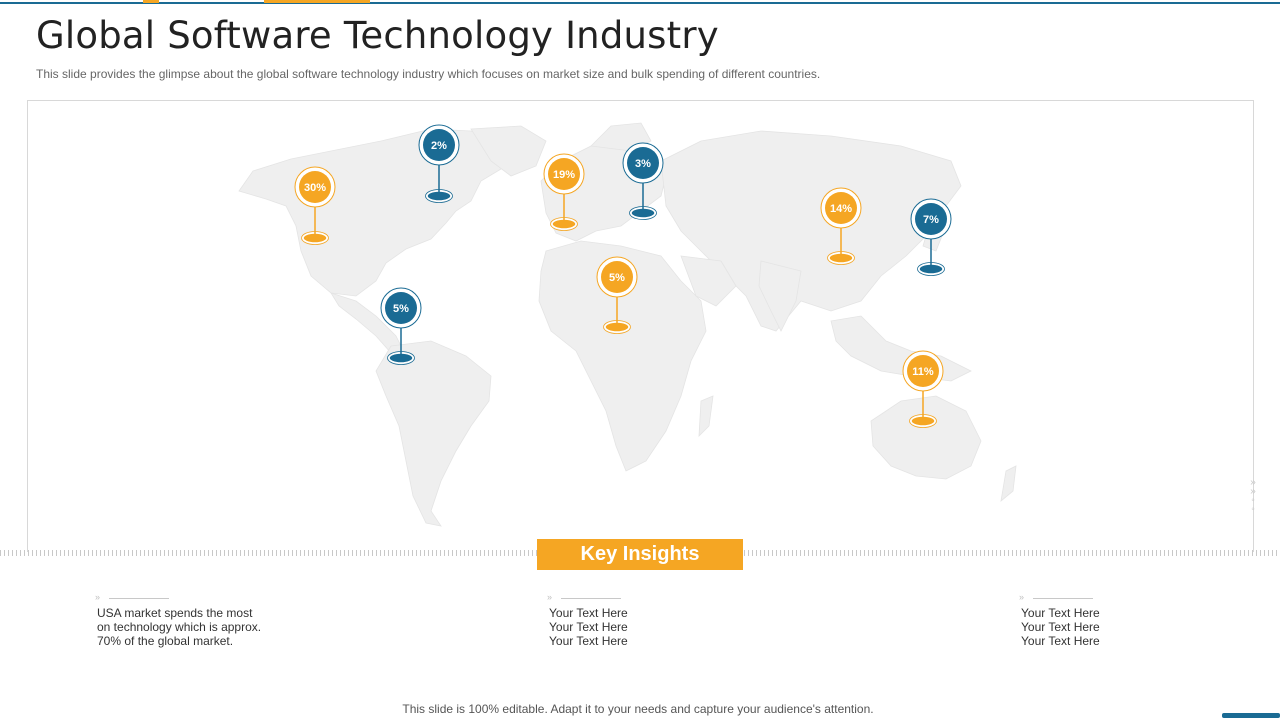 This screenshot has width=1280, height=720. I want to click on side-chevron-icon: »» ◦ ◦, so click(1253, 496).